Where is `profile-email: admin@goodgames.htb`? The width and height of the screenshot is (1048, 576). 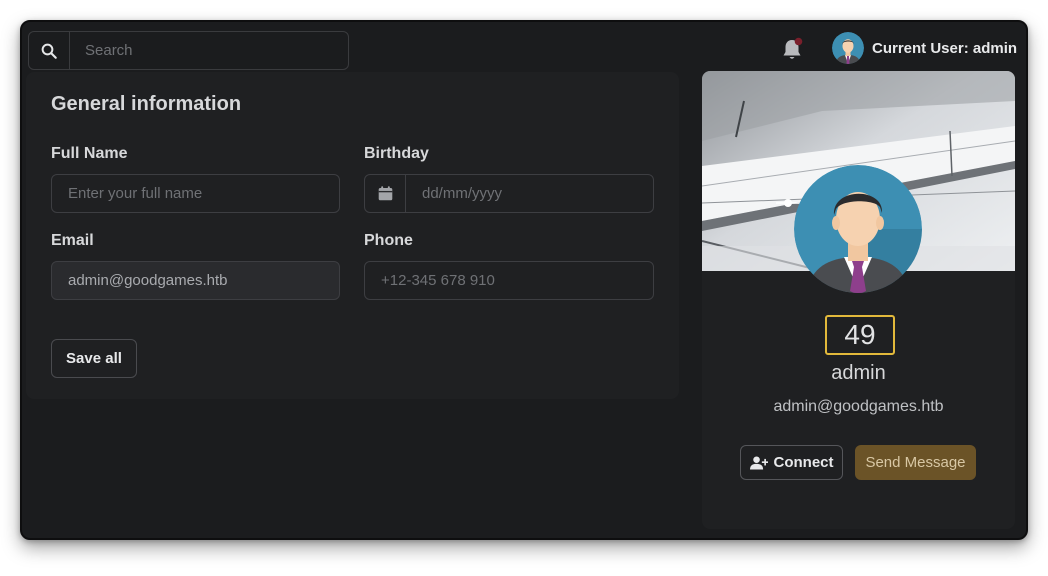
profile-email: admin@goodgames.htb is located at coordinates (858, 406).